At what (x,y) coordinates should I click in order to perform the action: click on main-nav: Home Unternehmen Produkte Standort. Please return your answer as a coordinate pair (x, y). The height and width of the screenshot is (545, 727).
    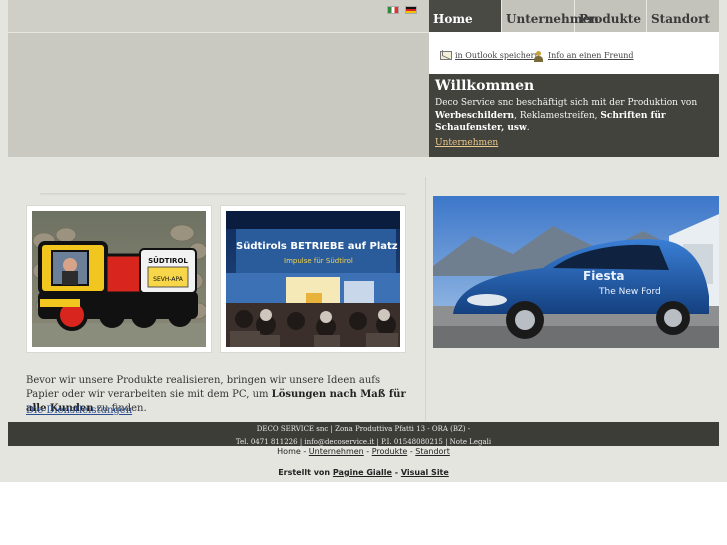
    Looking at the image, I should click on (574, 16).